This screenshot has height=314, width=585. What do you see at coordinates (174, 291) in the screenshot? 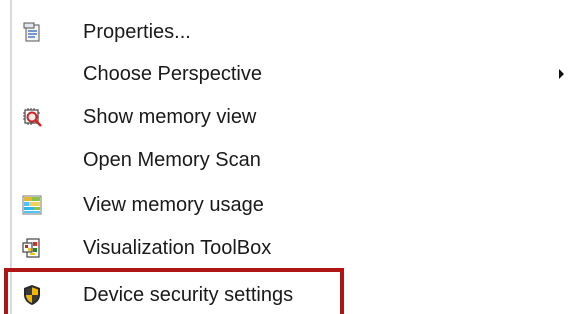
I see `highlight-box` at bounding box center [174, 291].